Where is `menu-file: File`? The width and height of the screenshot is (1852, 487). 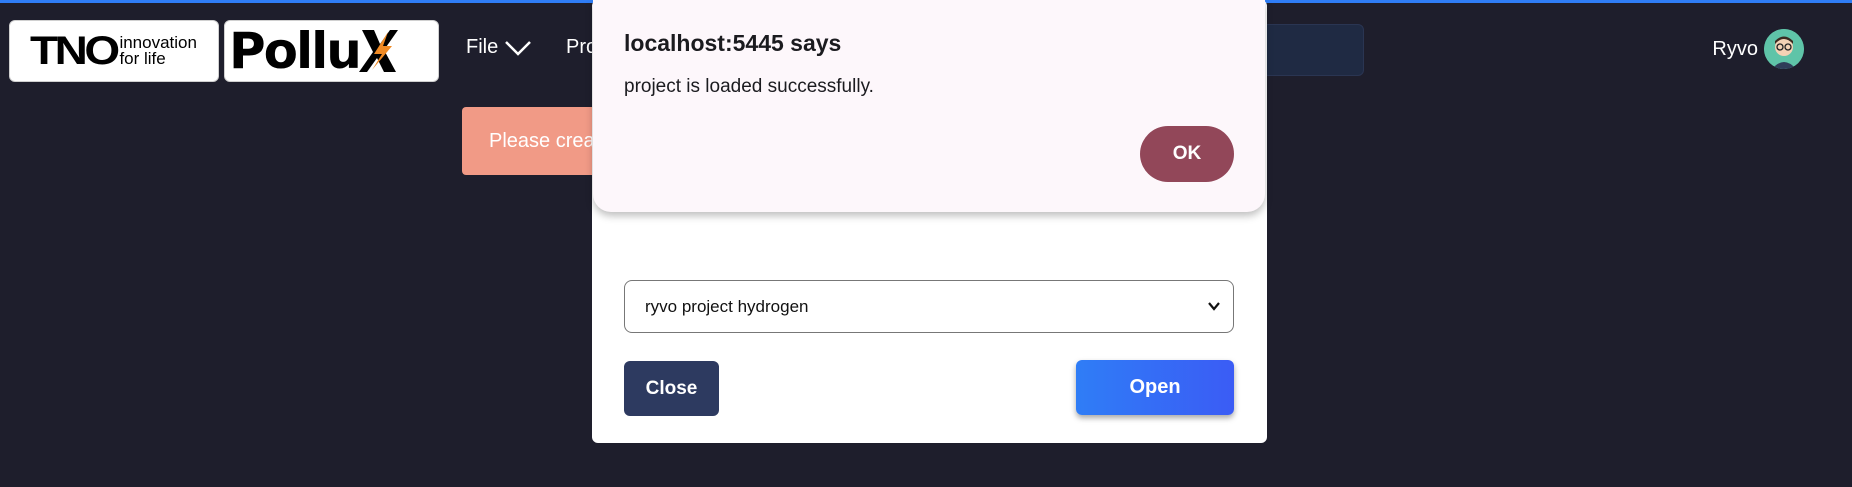
menu-file: File is located at coordinates (499, 47).